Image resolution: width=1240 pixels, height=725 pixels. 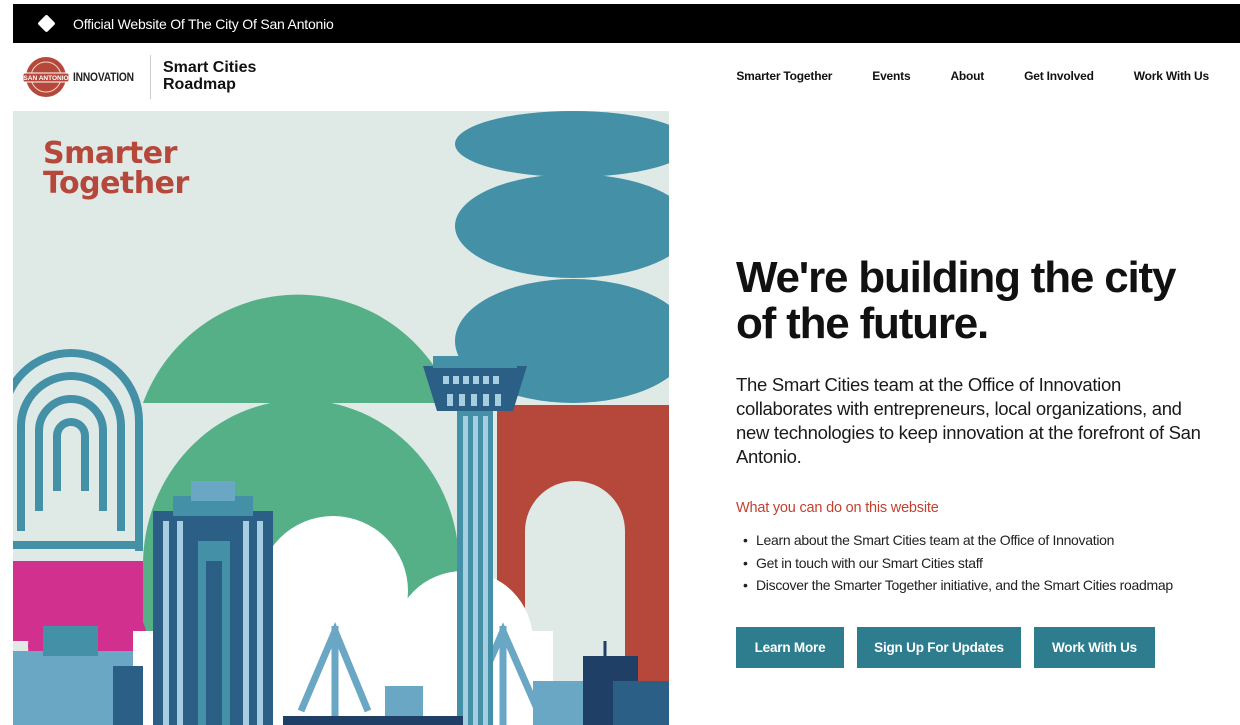 I want to click on left-gutter, so click(x=6, y=362).